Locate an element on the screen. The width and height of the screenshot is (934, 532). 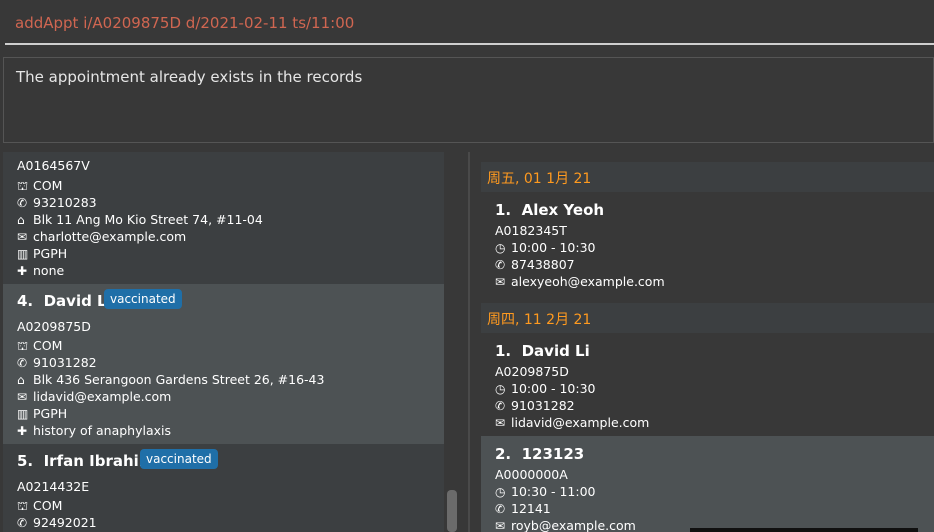
patient-medical: history of anaphylaxis is located at coordinates (102, 430).